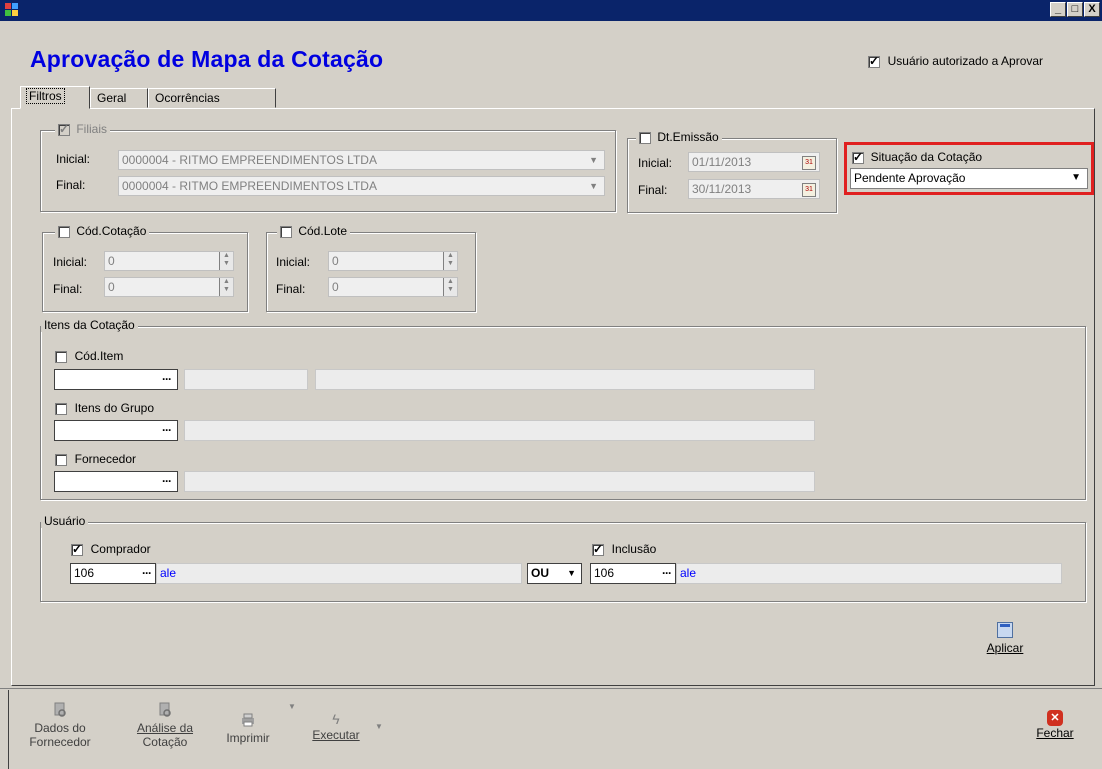  Describe the element at coordinates (104, 407) in the screenshot. I see `itens-grupo-checkbox: Itens do Grupo` at that location.